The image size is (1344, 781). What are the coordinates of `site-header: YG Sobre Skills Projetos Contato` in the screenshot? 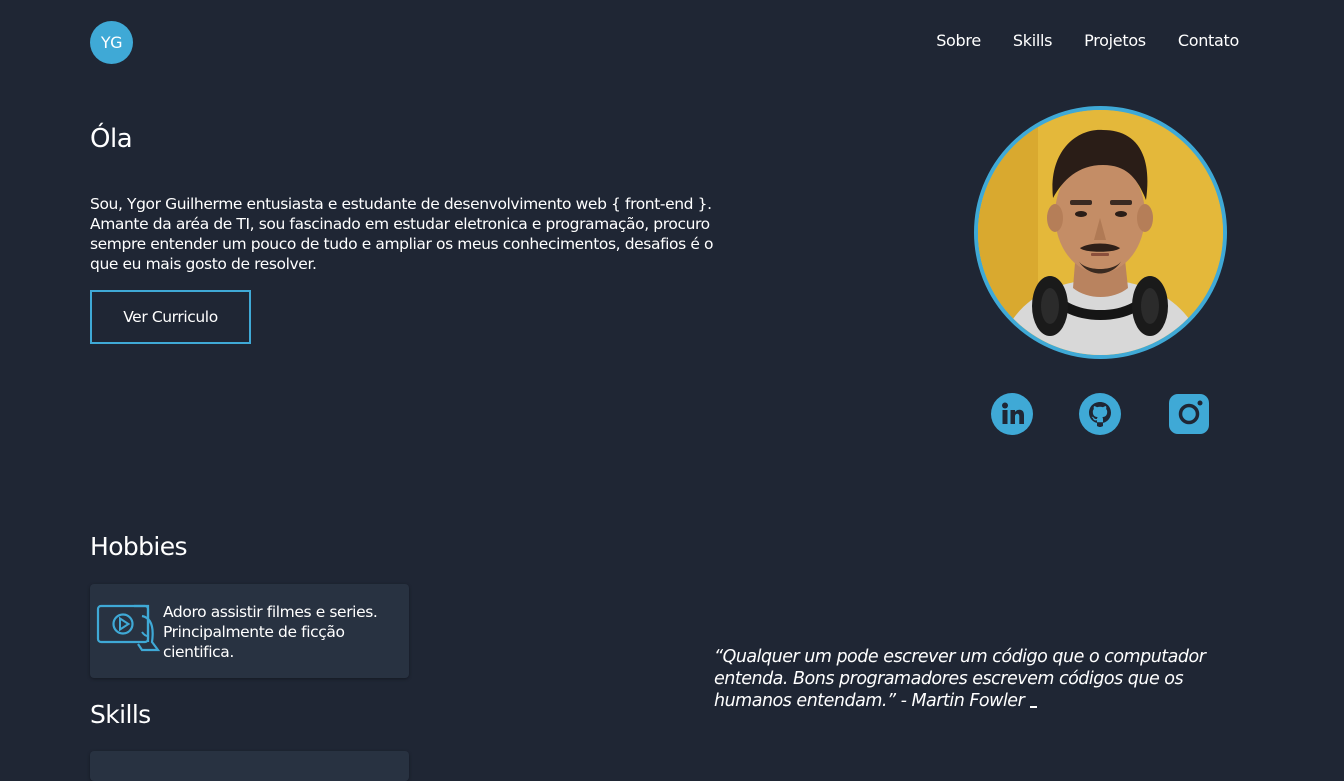 It's located at (672, 42).